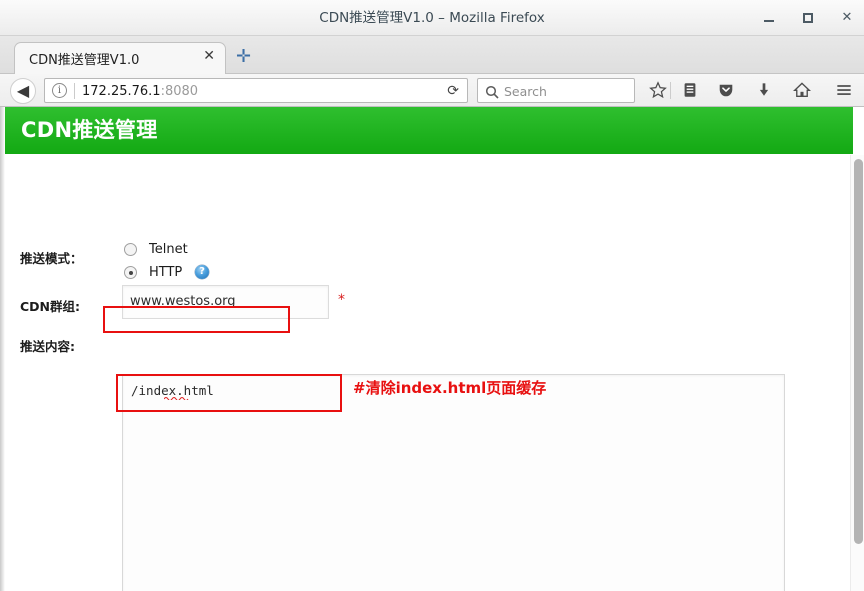 Image resolution: width=864 pixels, height=591 pixels. I want to click on search-bar: Search, so click(556, 90).